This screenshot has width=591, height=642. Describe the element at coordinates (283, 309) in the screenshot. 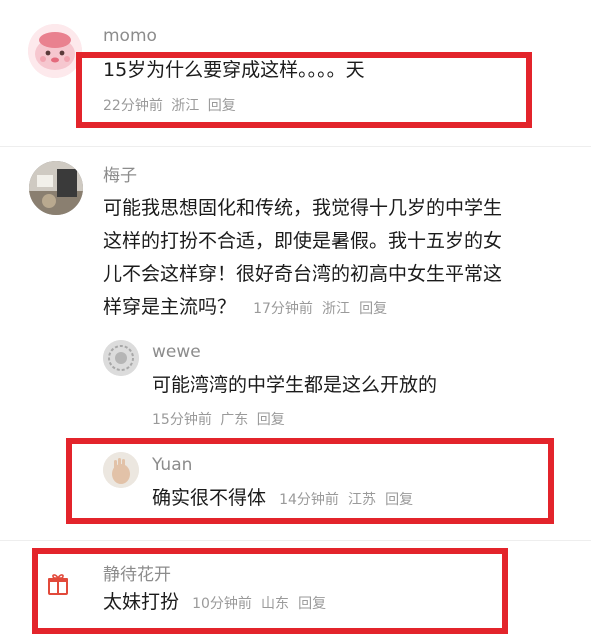

I see `comment-time: 17分钟前` at that location.